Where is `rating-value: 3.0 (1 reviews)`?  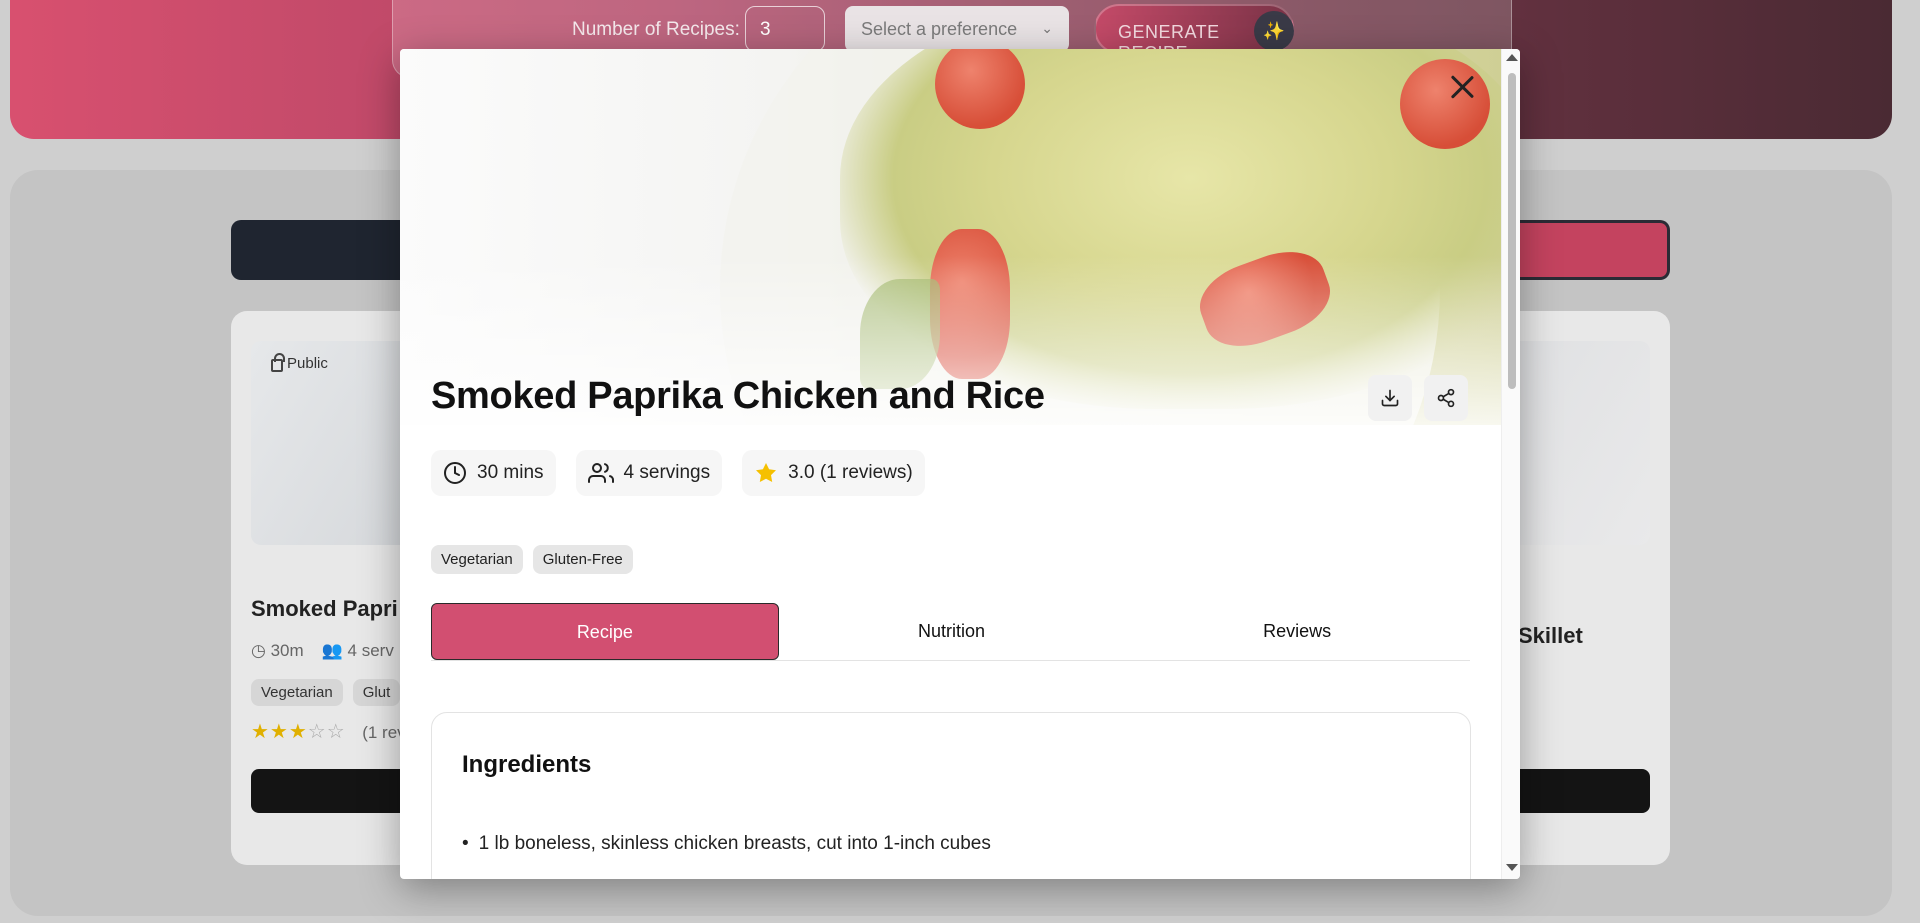
rating-value: 3.0 (1 reviews) is located at coordinates (850, 472).